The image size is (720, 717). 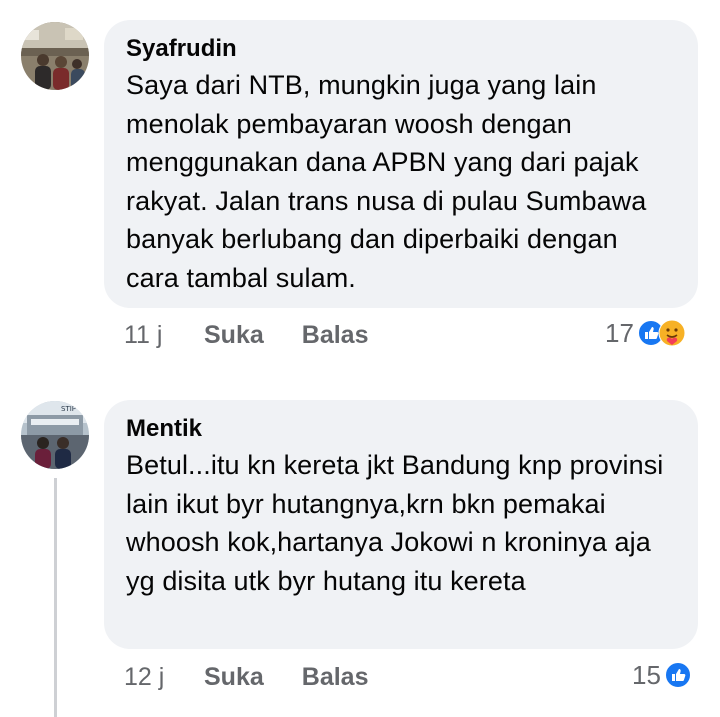 What do you see at coordinates (619, 332) in the screenshot?
I see `reaction-count: 17` at bounding box center [619, 332].